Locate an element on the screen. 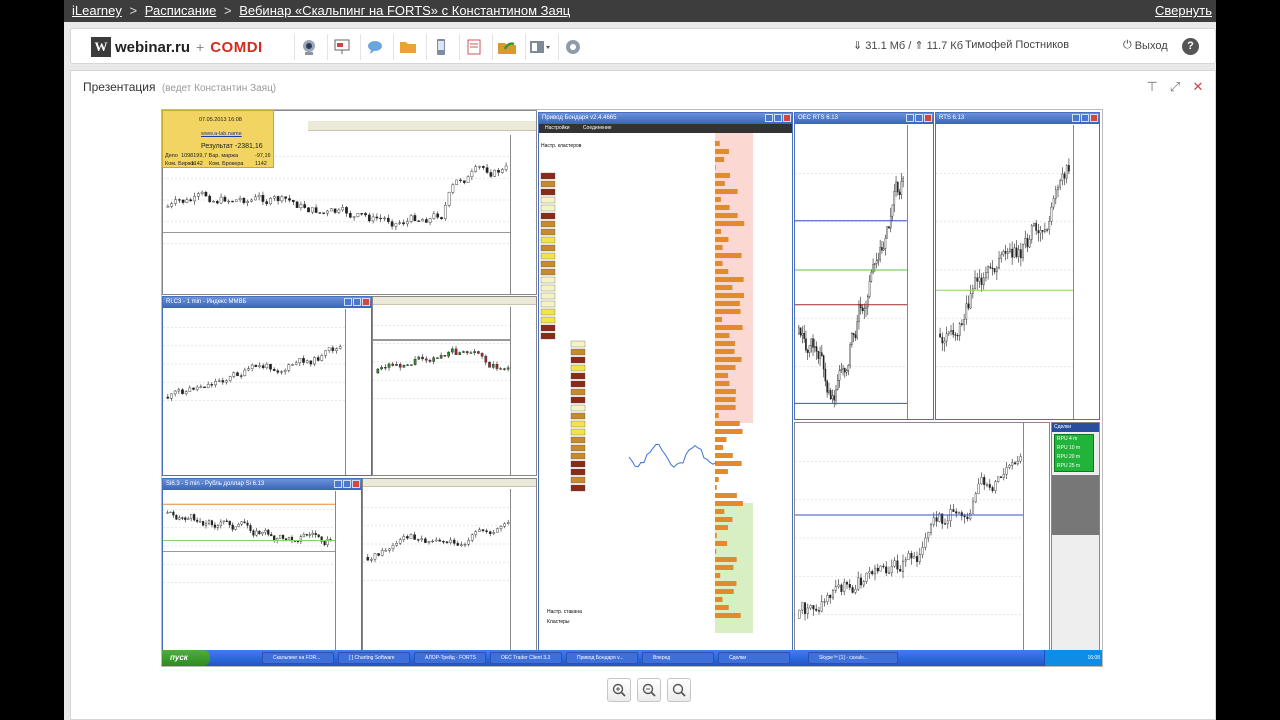 The image size is (1280, 720). taskbar-item: Вперед is located at coordinates (678, 658).